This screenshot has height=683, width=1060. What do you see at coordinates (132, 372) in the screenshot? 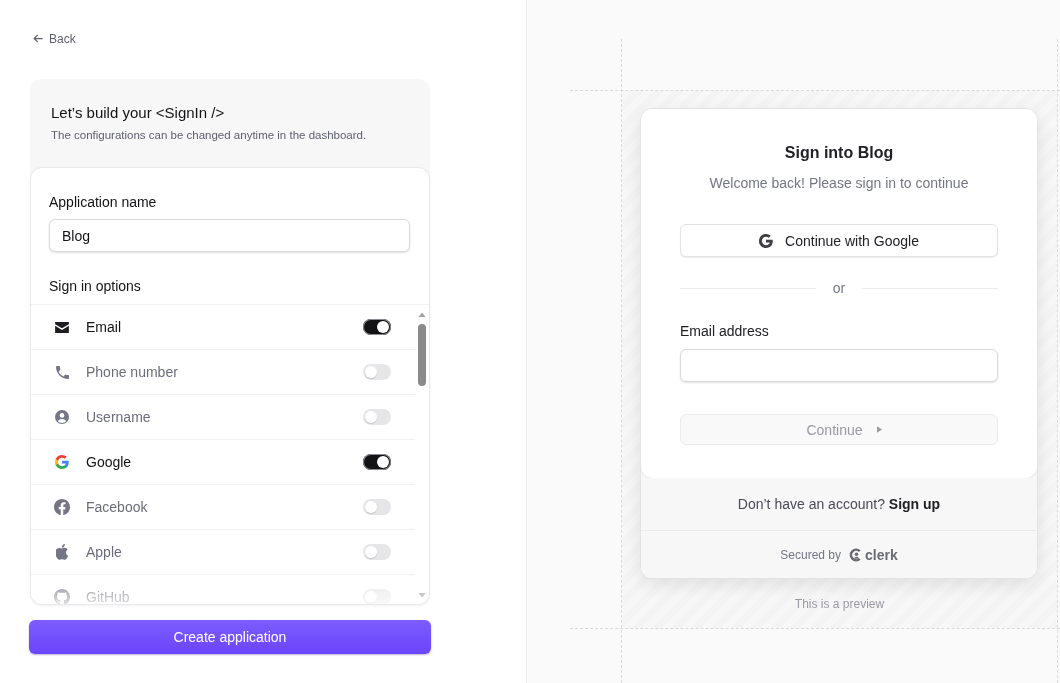
I see `option-label: Phone number` at bounding box center [132, 372].